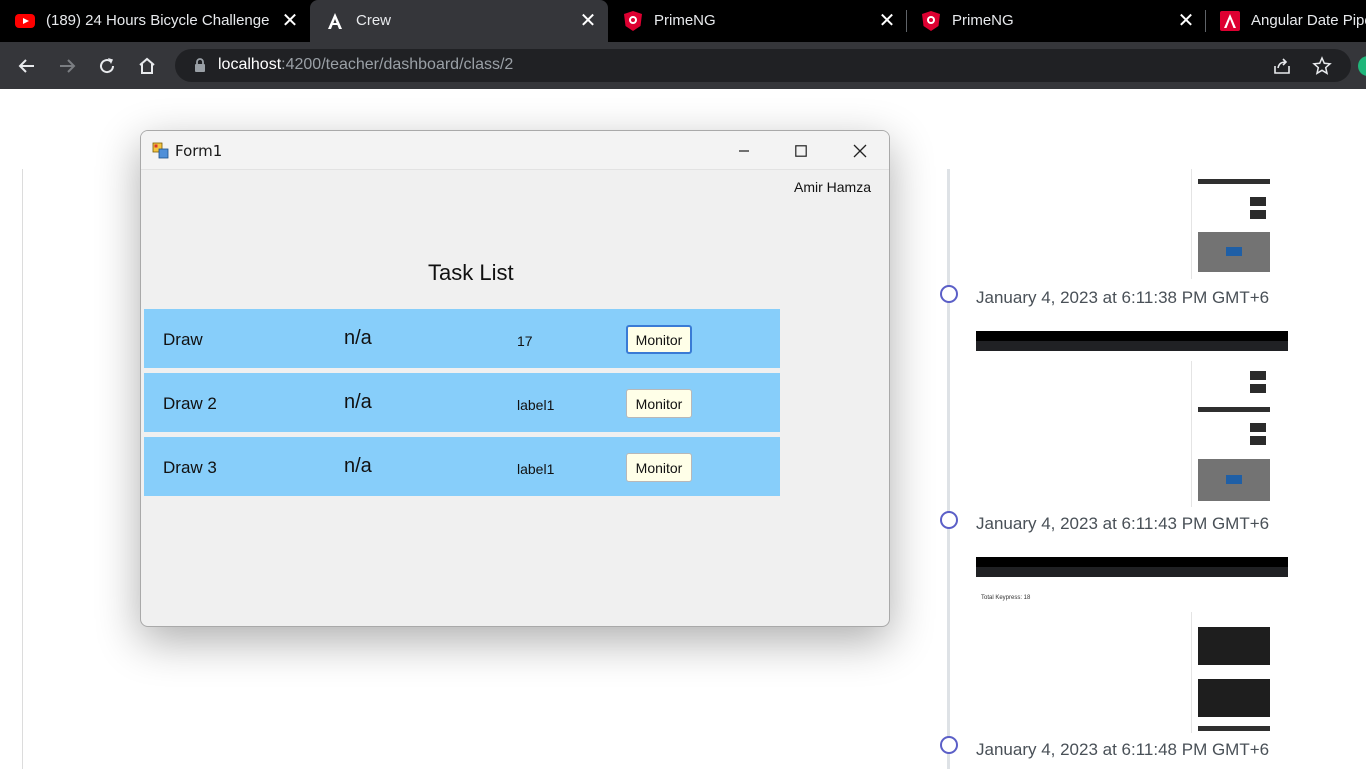  What do you see at coordinates (1123, 523) in the screenshot?
I see `timeline-timestamp: January 4, 2023 at 6:11:43 PM GMT+6` at bounding box center [1123, 523].